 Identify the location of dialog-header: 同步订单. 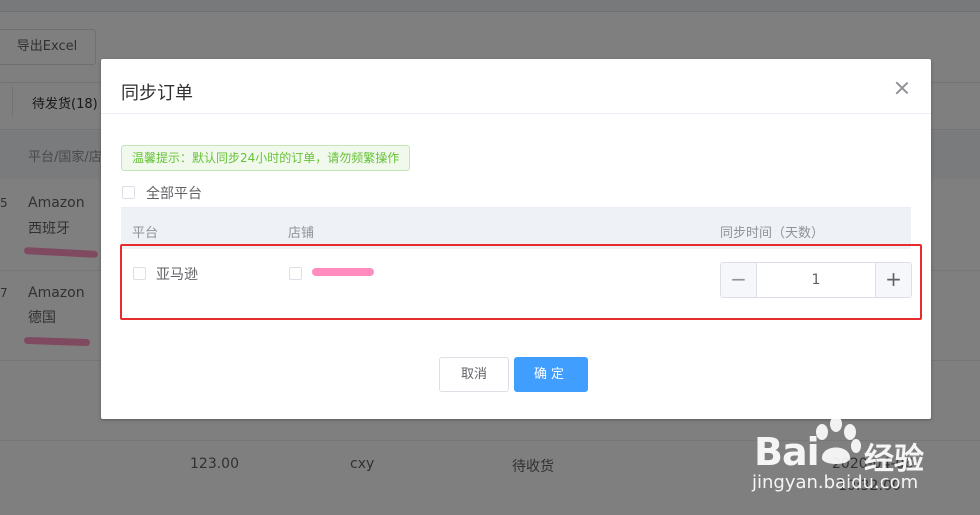
(516, 86).